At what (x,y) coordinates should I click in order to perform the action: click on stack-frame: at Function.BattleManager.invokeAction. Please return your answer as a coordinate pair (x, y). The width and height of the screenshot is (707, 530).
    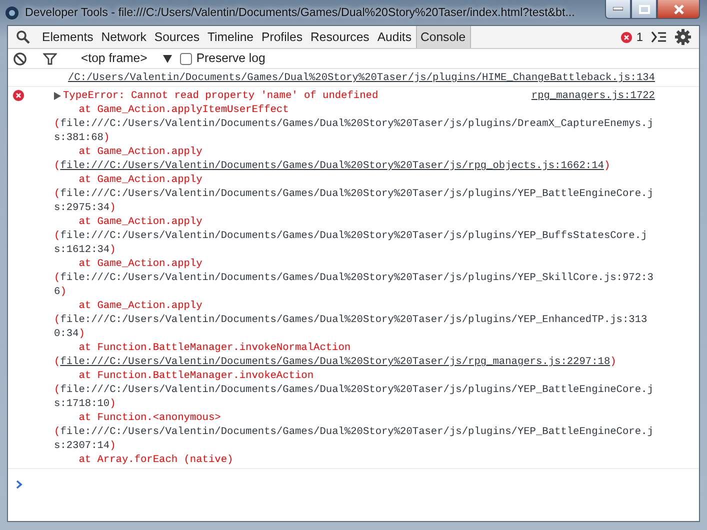
    Looking at the image, I should click on (356, 376).